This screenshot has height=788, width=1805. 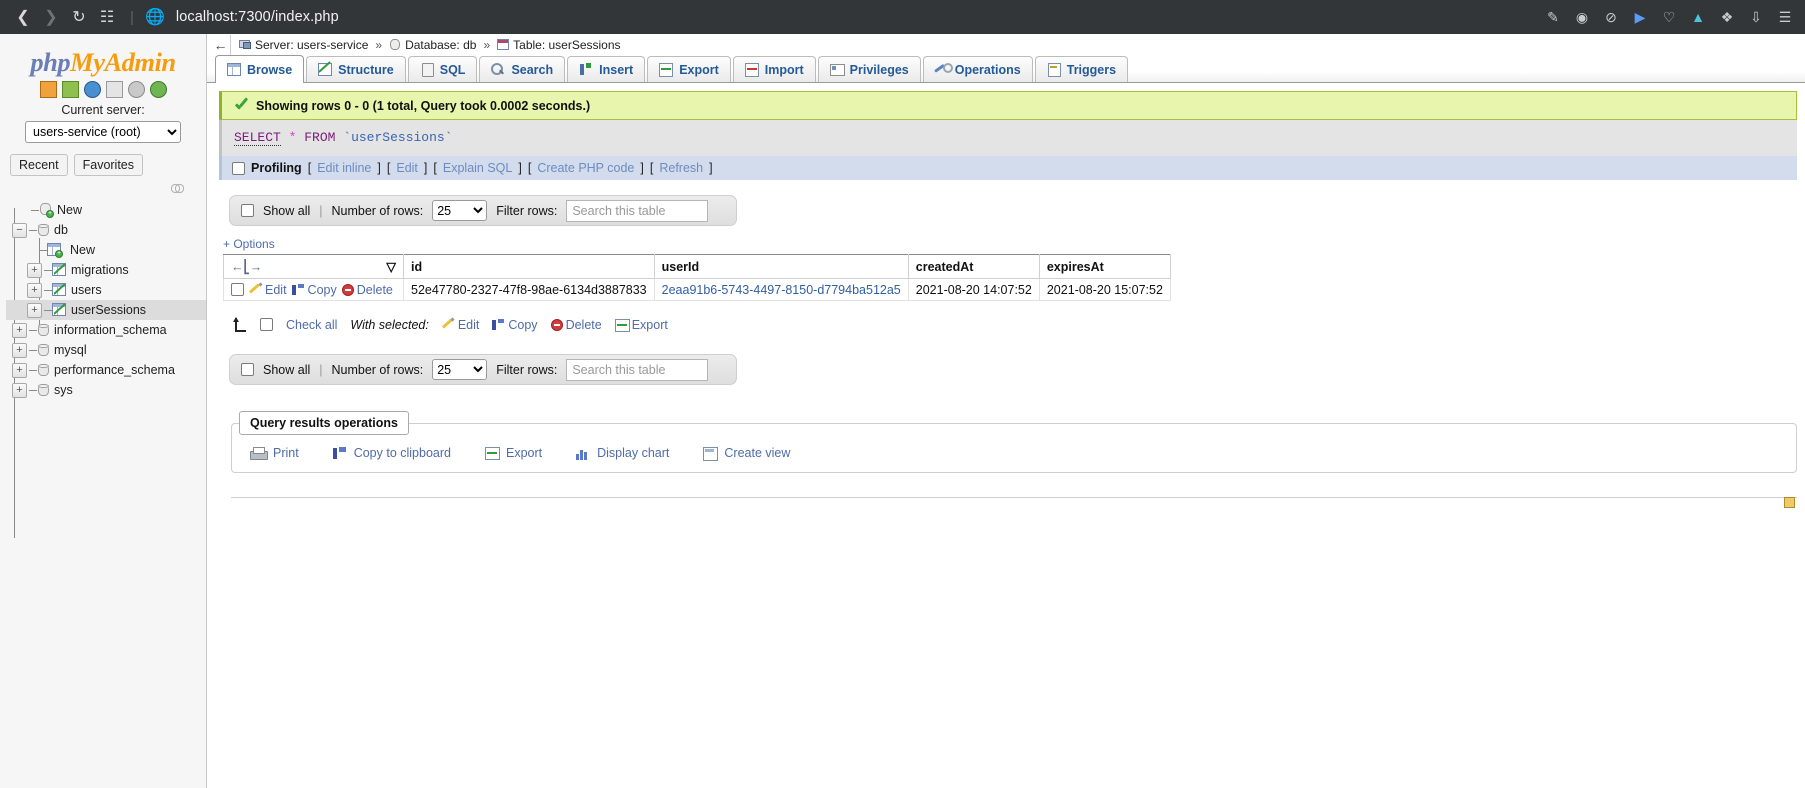 I want to click on tab-import: Import, so click(x=774, y=69).